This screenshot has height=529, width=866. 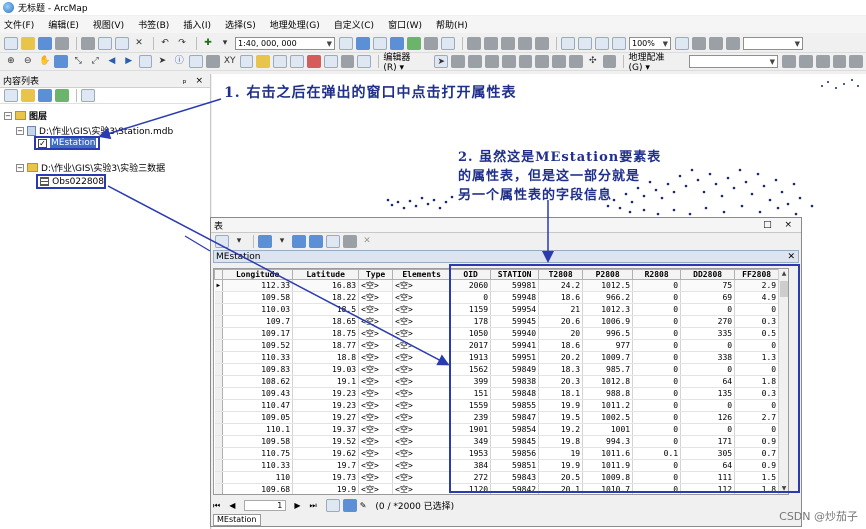 What do you see at coordinates (196, 61) in the screenshot?
I see `find-icon` at bounding box center [196, 61].